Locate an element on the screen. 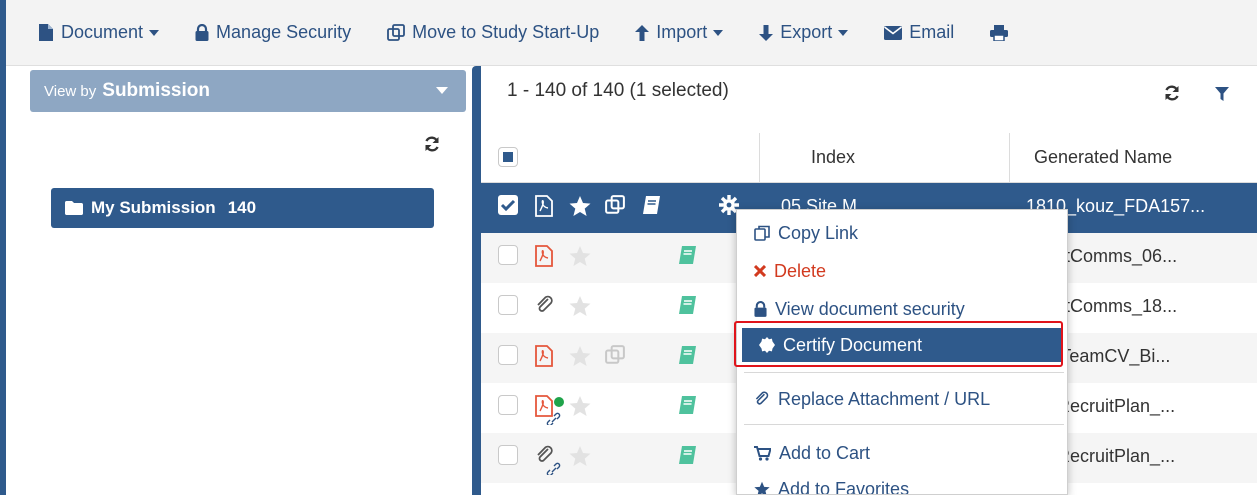 Image resolution: width=1257 pixels, height=495 pixels. envelope-icon is located at coordinates (893, 32).